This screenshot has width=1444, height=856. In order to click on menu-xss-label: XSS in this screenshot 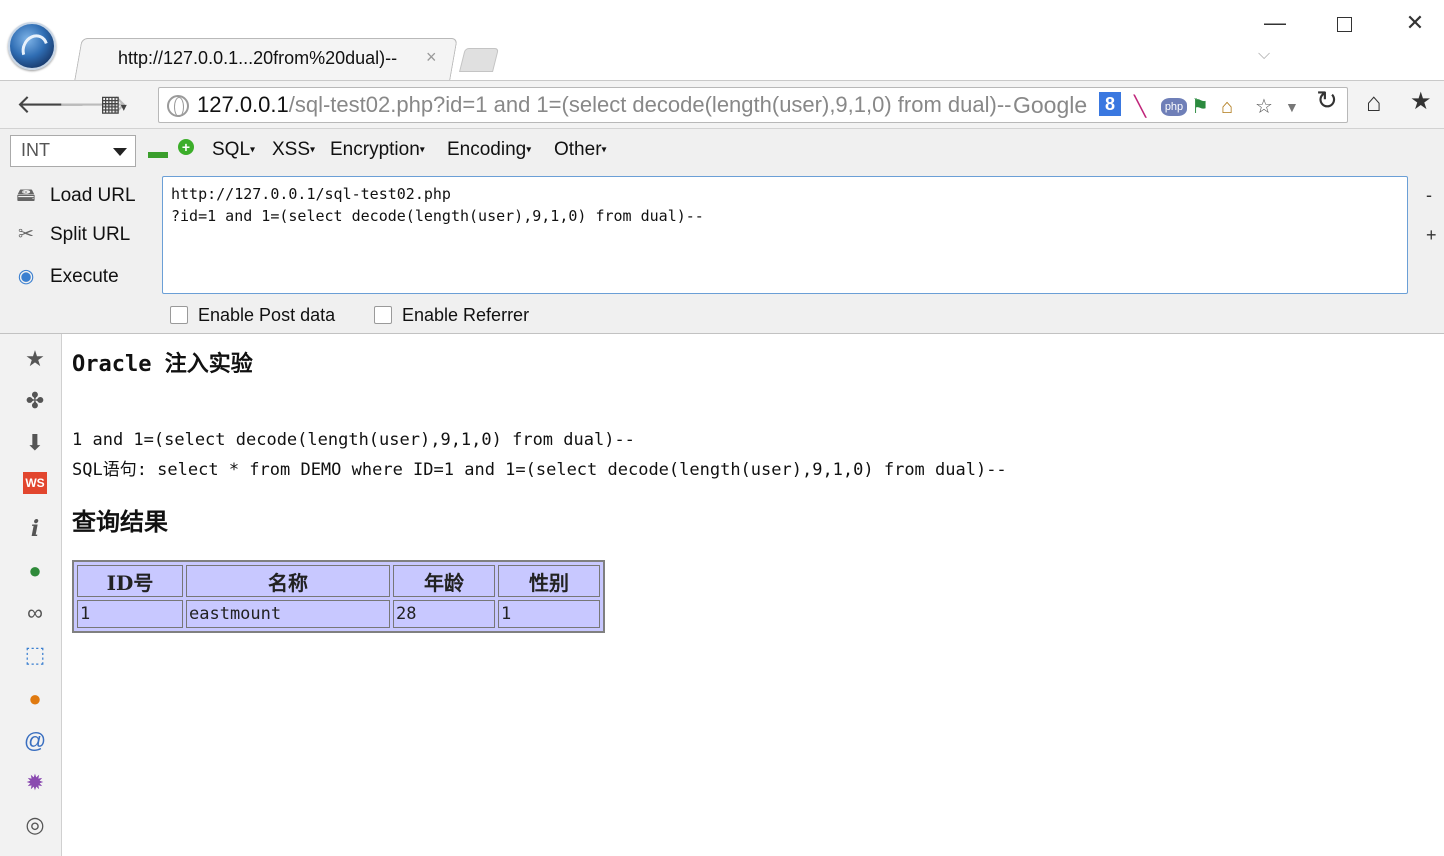, I will do `click(291, 149)`.